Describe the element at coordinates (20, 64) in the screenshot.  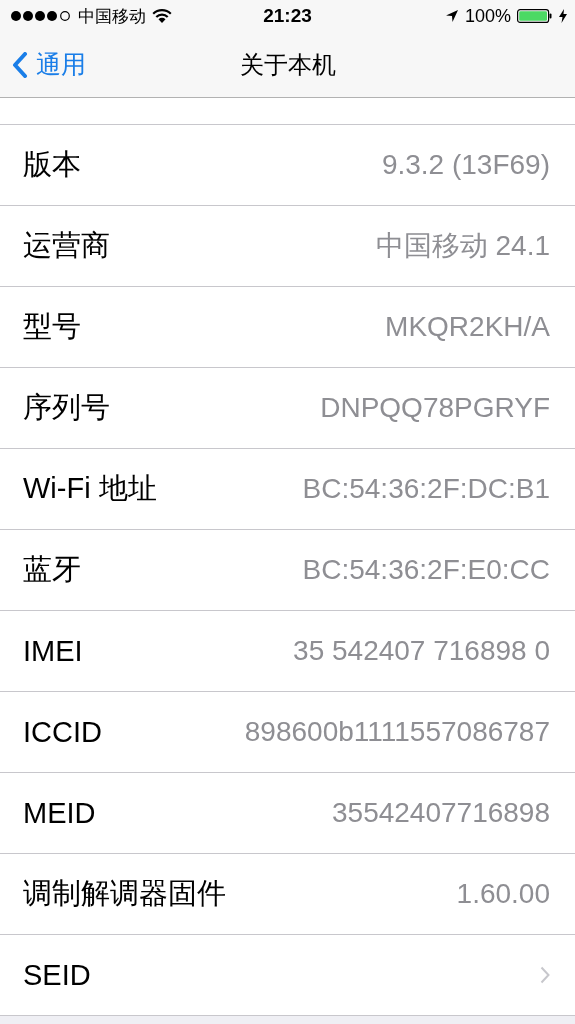
I see `back-chevron-icon` at that location.